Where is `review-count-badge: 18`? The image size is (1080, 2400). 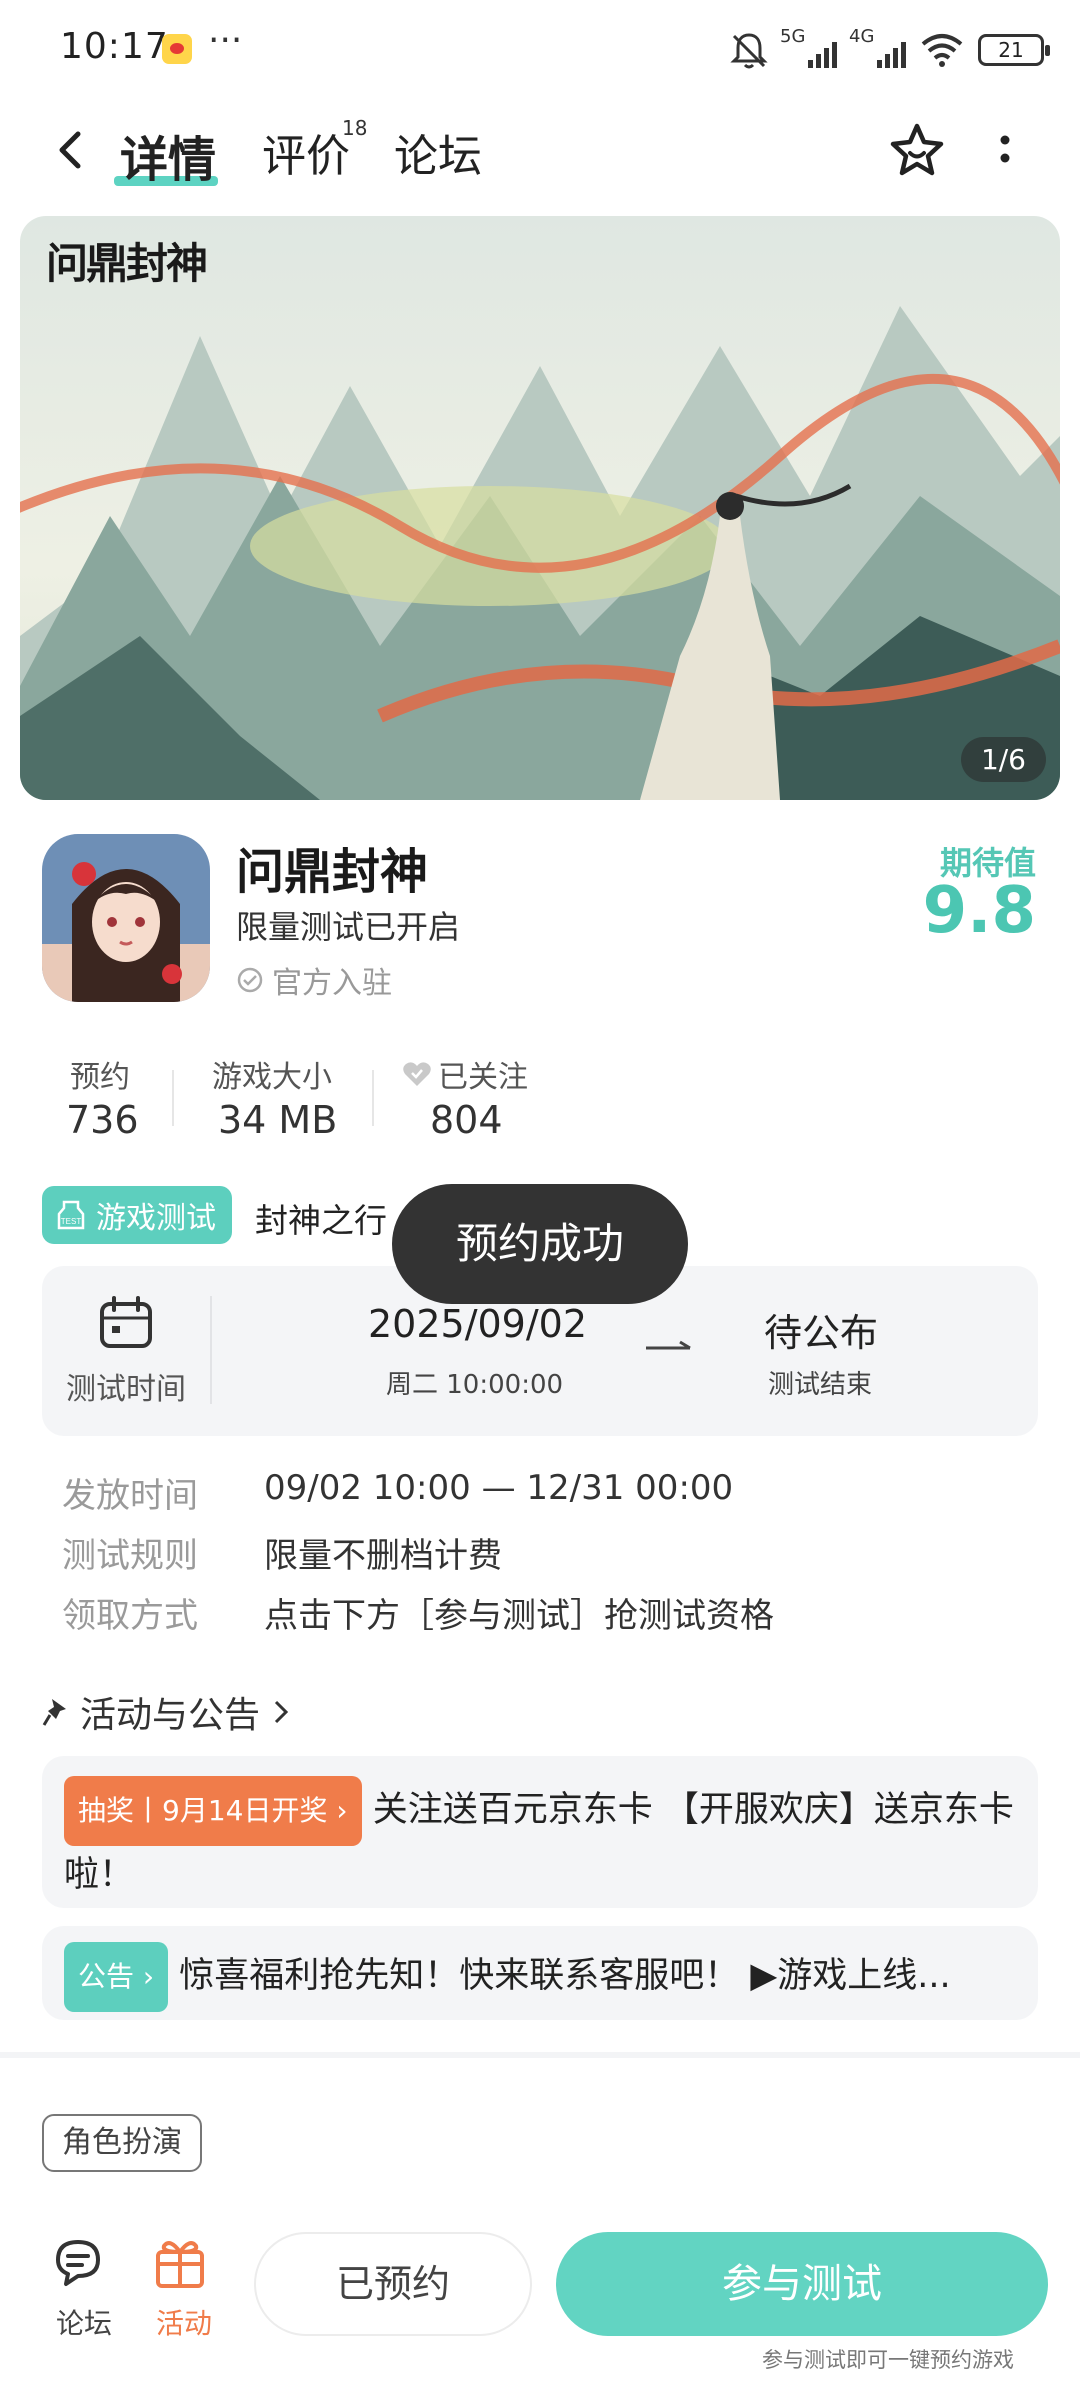
review-count-badge: 18 is located at coordinates (355, 128).